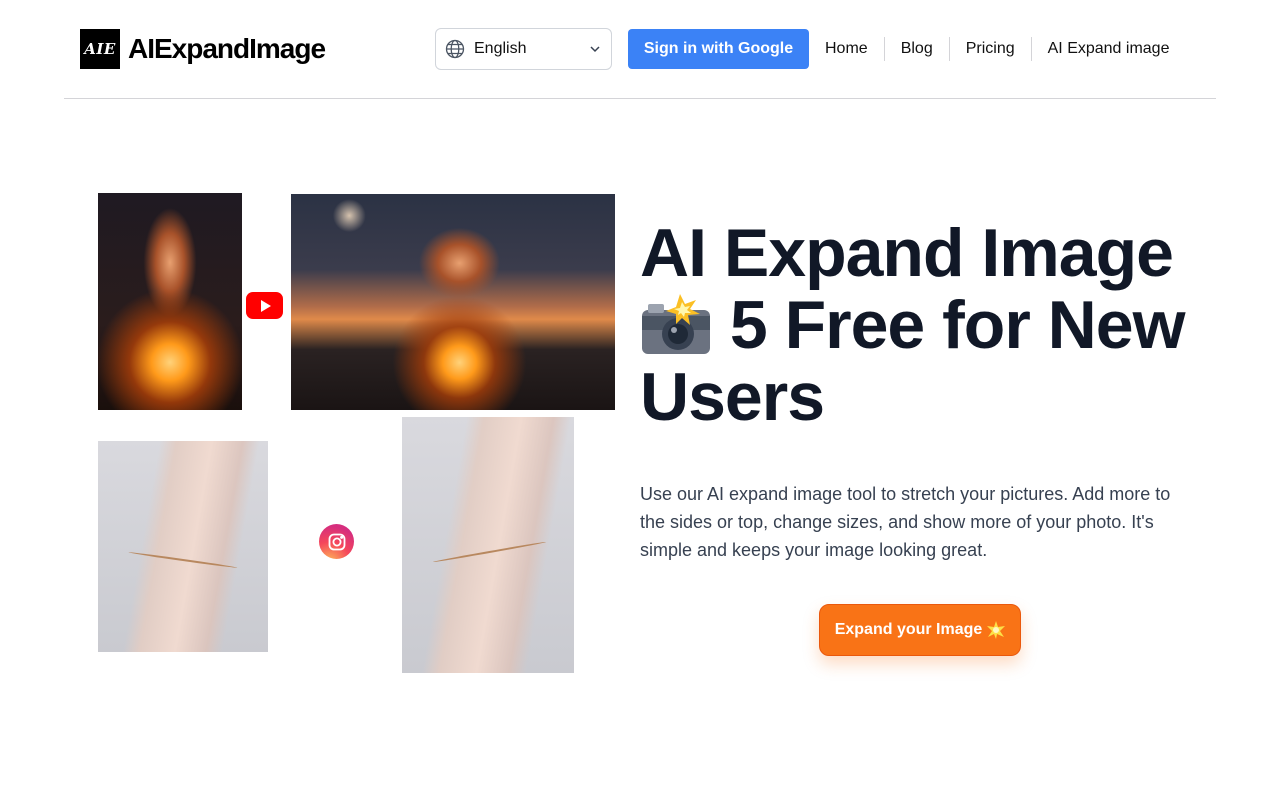 The width and height of the screenshot is (1280, 800). I want to click on brand-link: AIE AIExpandImage, so click(203, 49).